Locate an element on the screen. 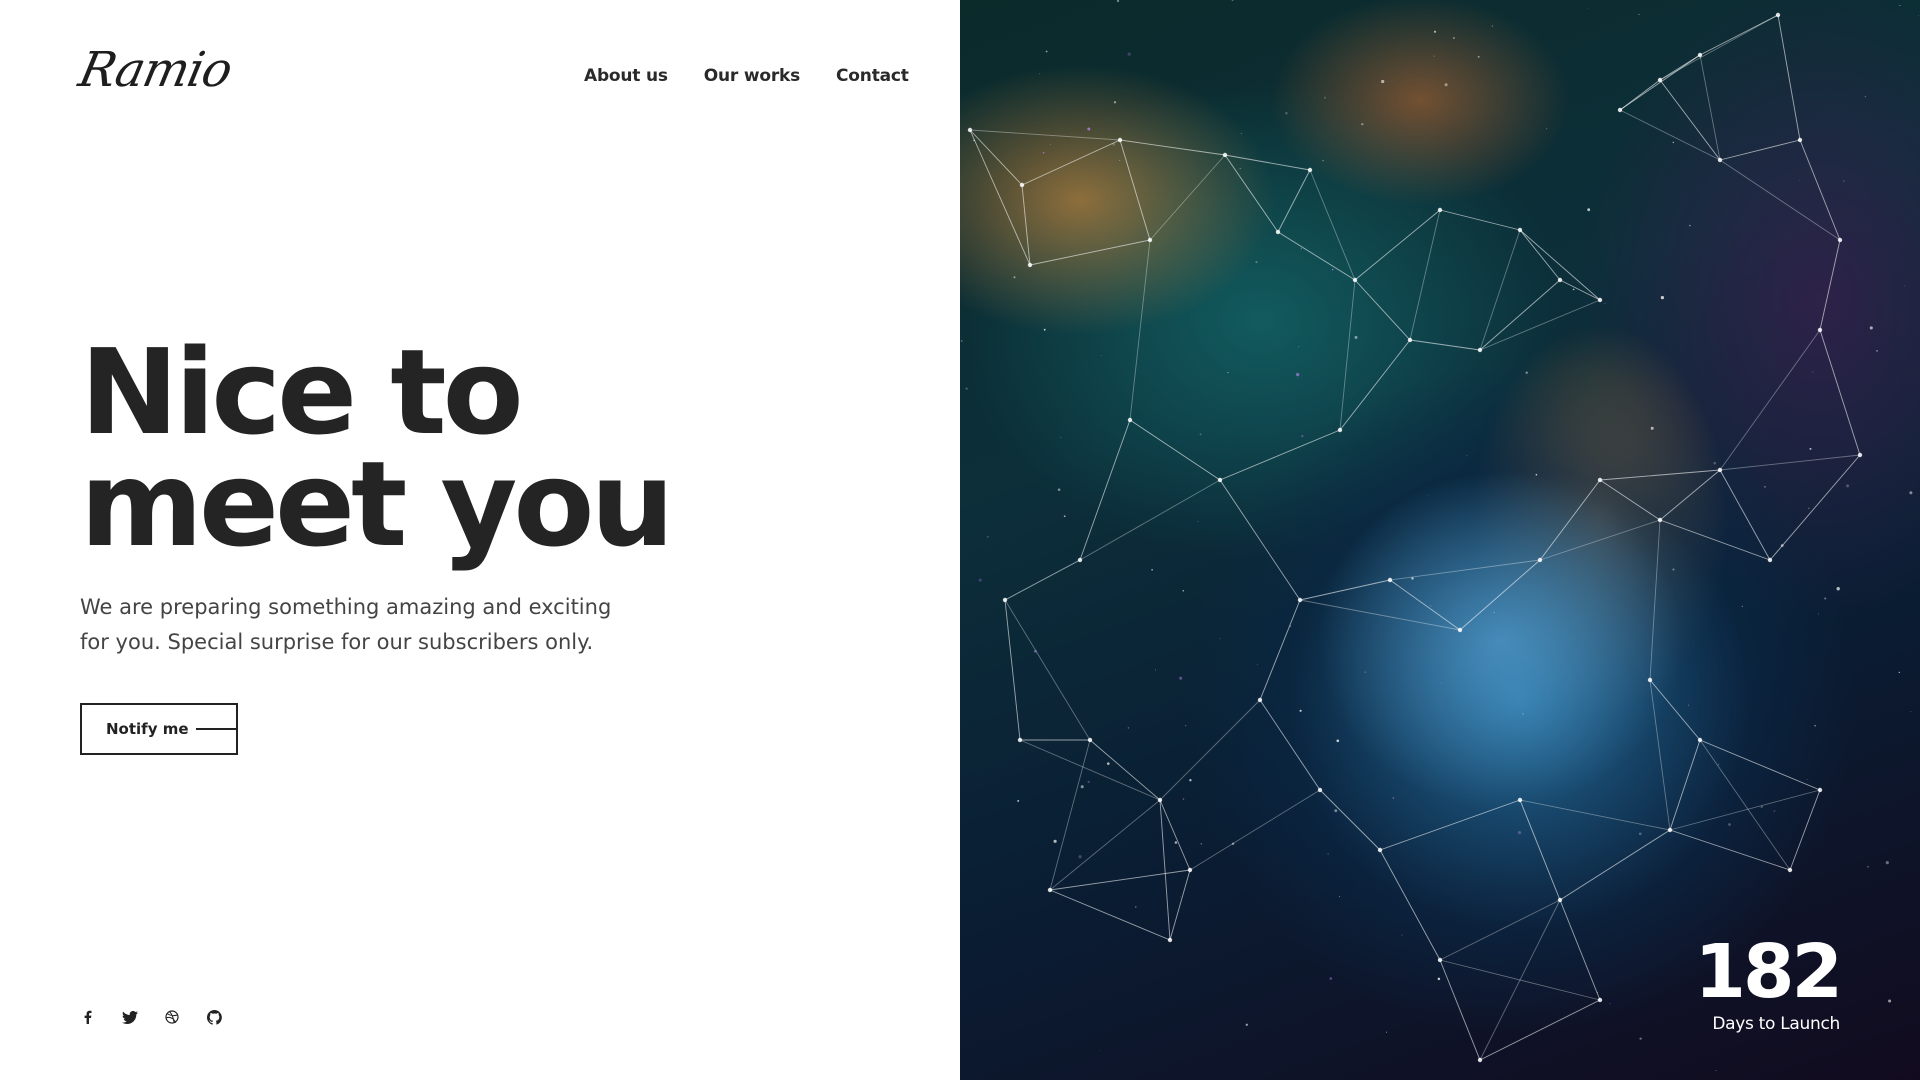  main-nav: About us Our works Contact is located at coordinates (746, 76).